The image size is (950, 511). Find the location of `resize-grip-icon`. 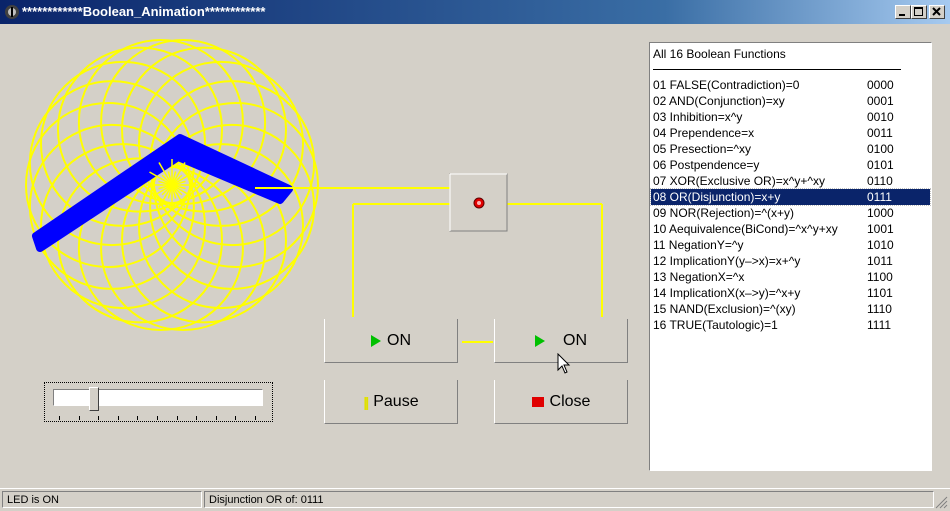

resize-grip-icon is located at coordinates (941, 502).